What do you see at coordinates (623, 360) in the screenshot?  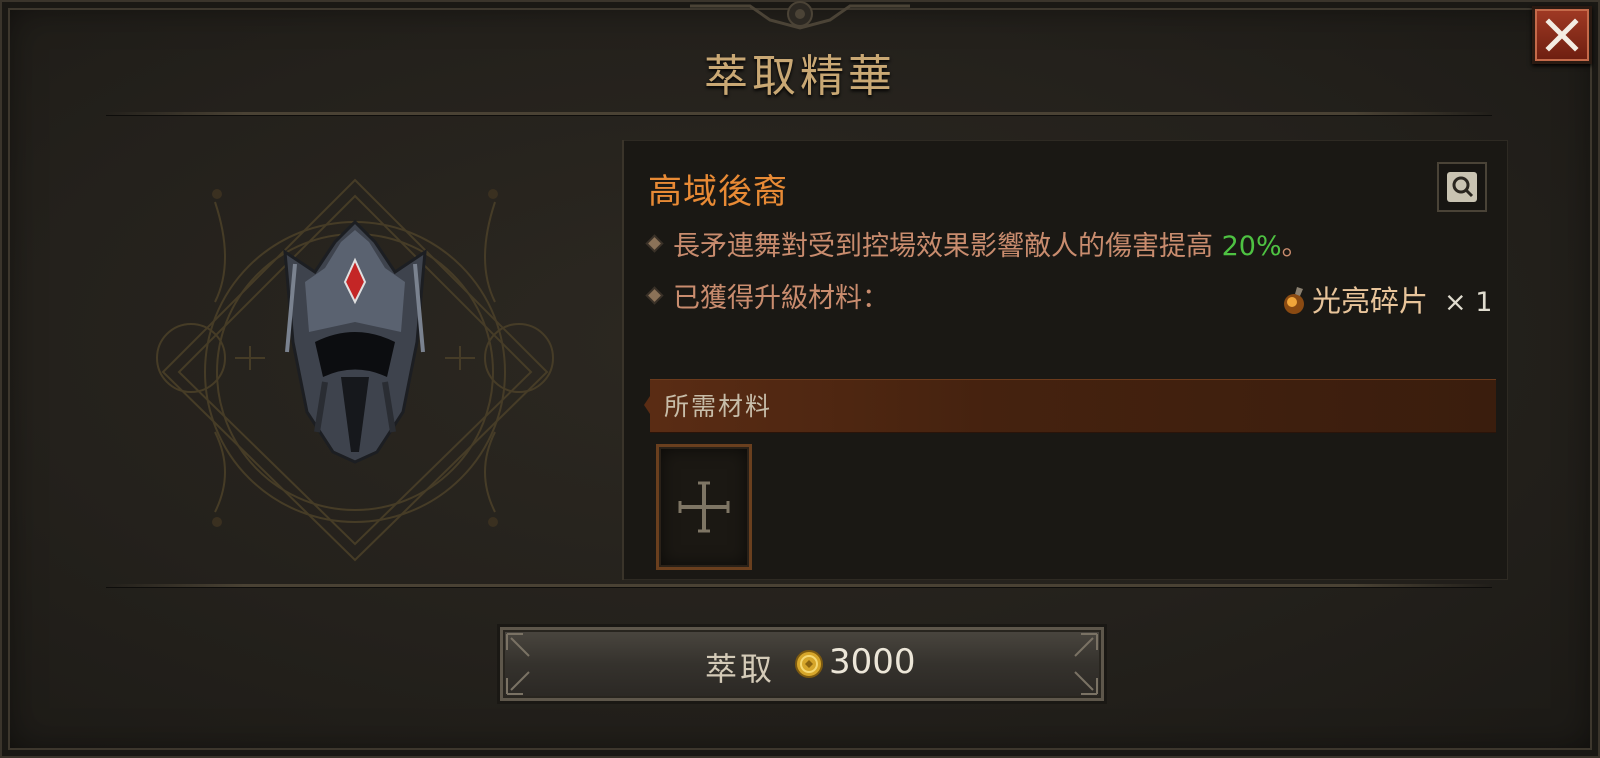 I see `panel-edge` at bounding box center [623, 360].